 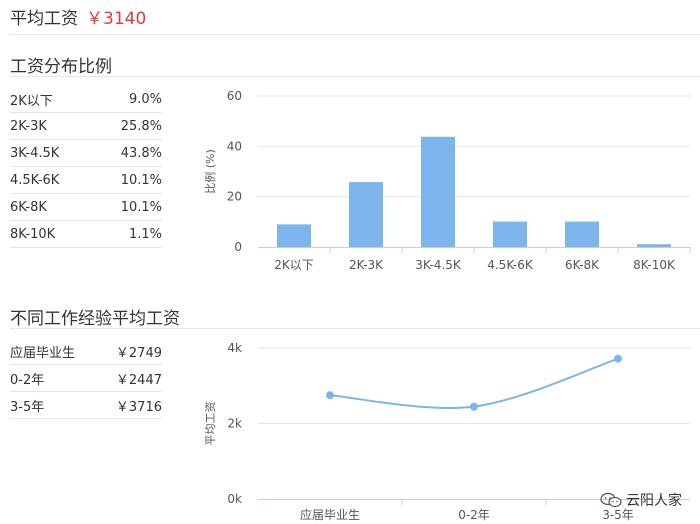 What do you see at coordinates (86, 180) in the screenshot?
I see `distribution-row: 4.5K-6K 10.1%` at bounding box center [86, 180].